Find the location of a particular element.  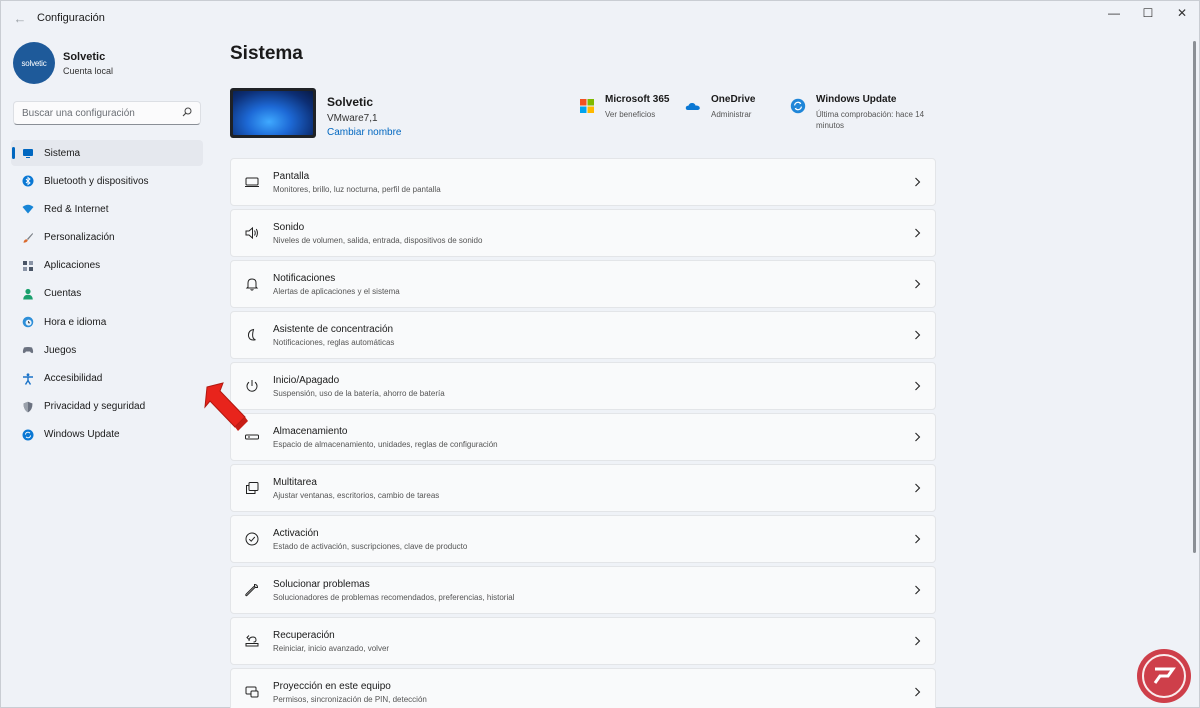

title-bar: ← Configuración — ☐ ✕ is located at coordinates (600, 18).